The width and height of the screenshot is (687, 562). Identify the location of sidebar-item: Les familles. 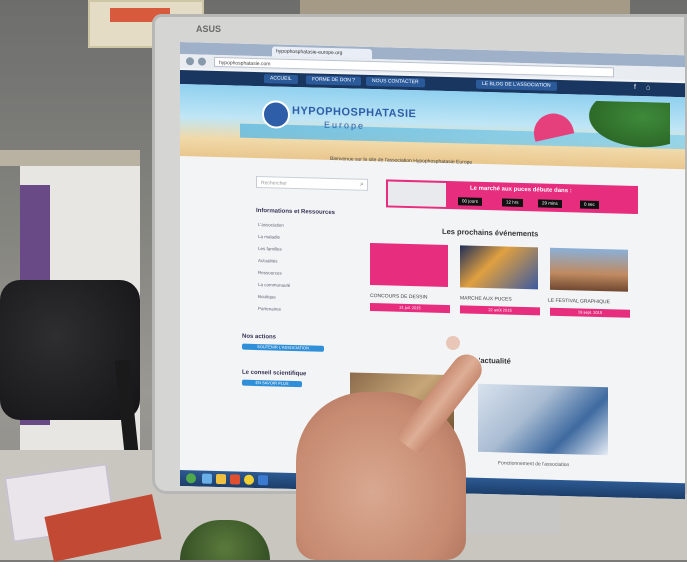
(270, 249).